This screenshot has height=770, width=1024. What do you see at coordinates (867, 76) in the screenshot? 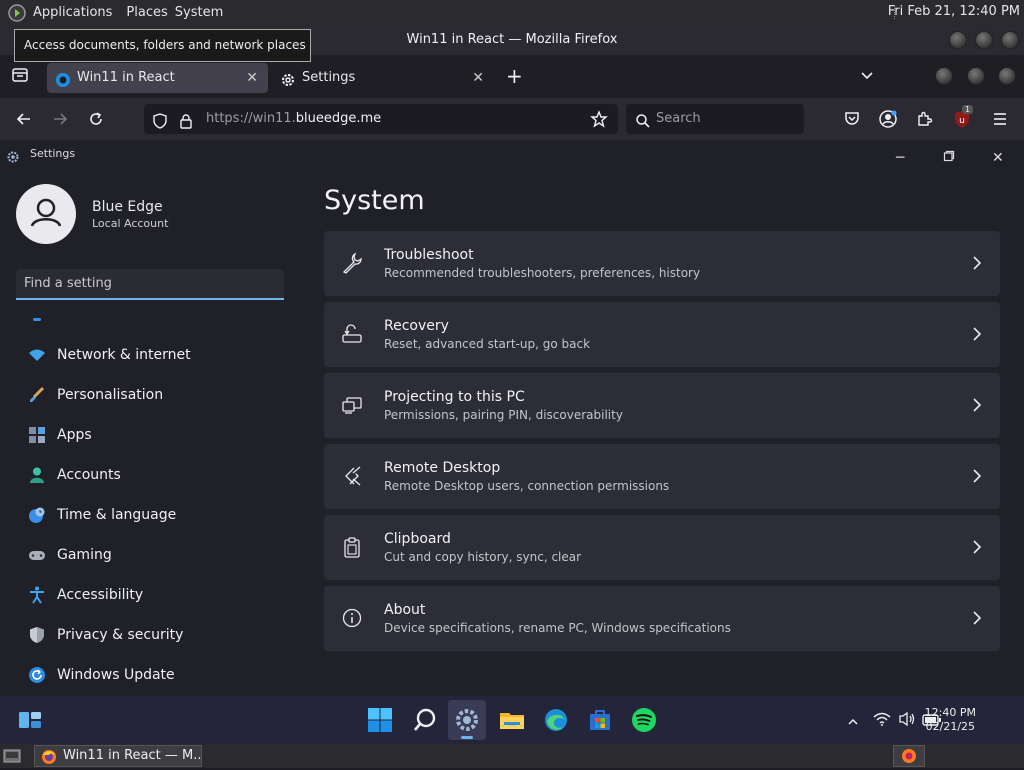
I see `list-tabs-icon` at bounding box center [867, 76].